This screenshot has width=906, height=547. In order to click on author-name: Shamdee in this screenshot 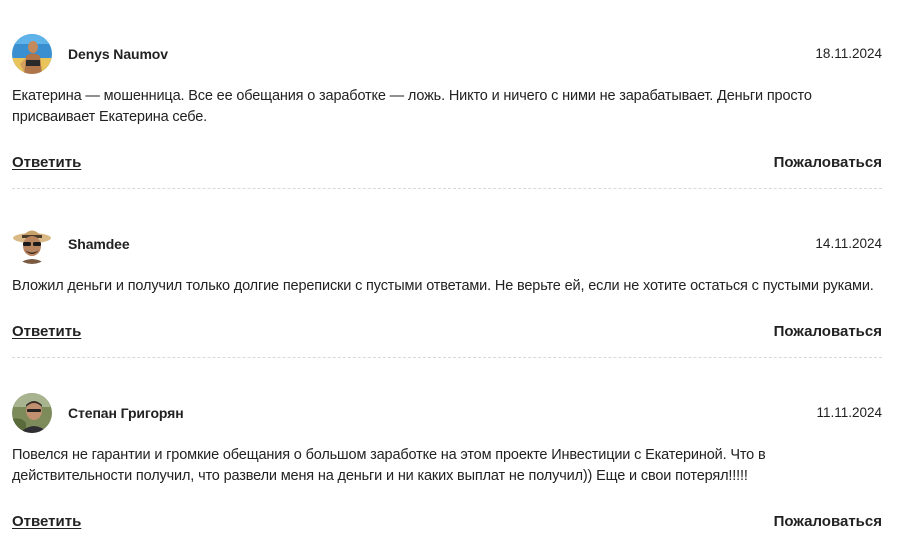, I will do `click(99, 244)`.